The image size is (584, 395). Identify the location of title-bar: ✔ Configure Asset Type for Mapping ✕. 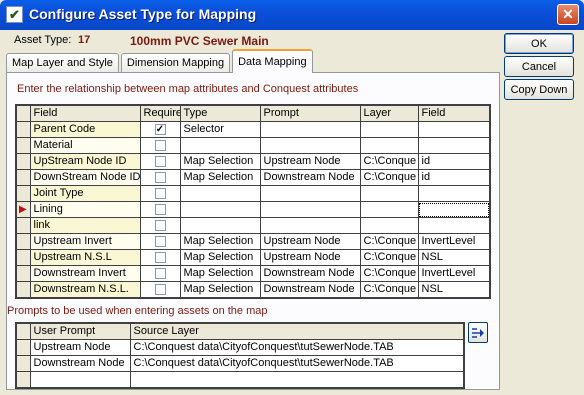
(292, 15).